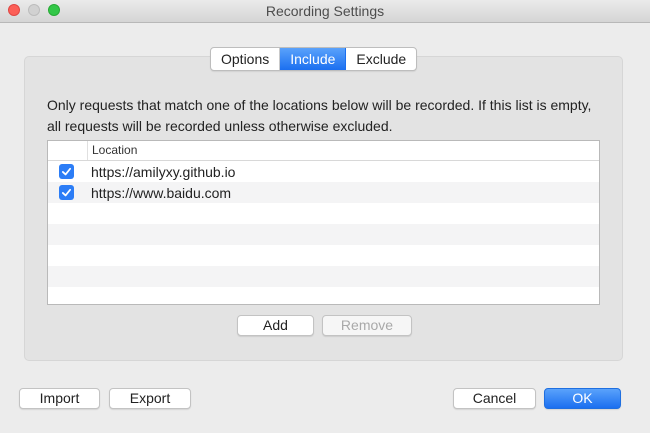 Image resolution: width=650 pixels, height=433 pixels. Describe the element at coordinates (323, 192) in the screenshot. I see `table-row: https://www.baidu.com` at that location.